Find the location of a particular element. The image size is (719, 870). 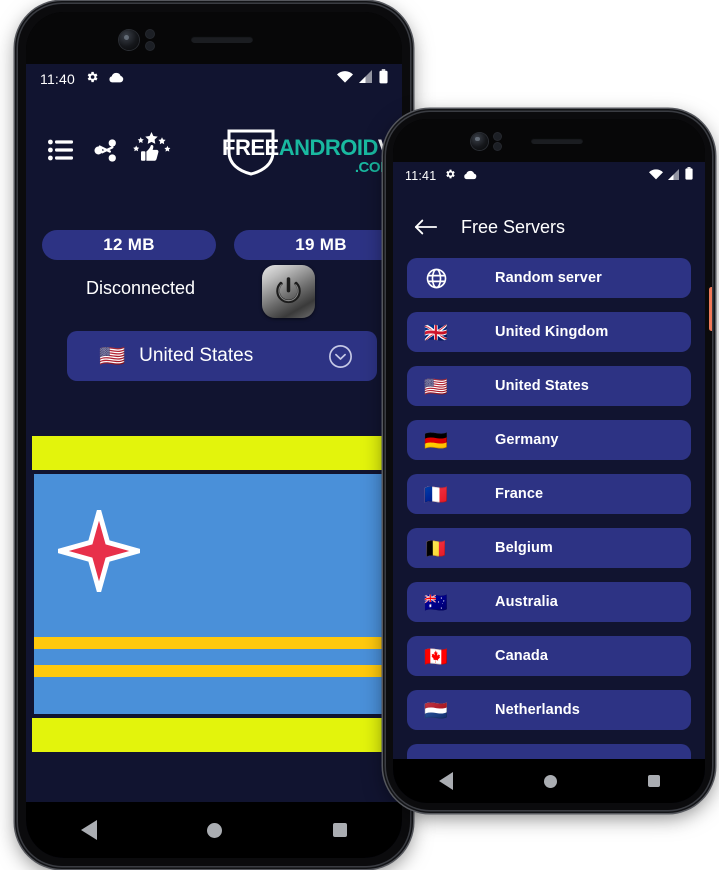

app-logo: FREEANDROIDVPN .COM is located at coordinates (312, 151).